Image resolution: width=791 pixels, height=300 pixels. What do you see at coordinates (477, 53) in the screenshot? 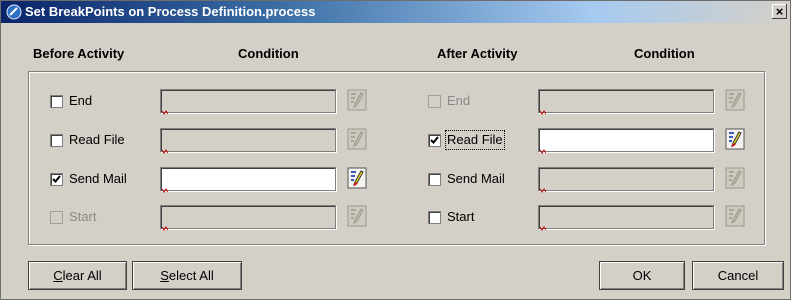
I see `after-activity-header: After Activity` at bounding box center [477, 53].